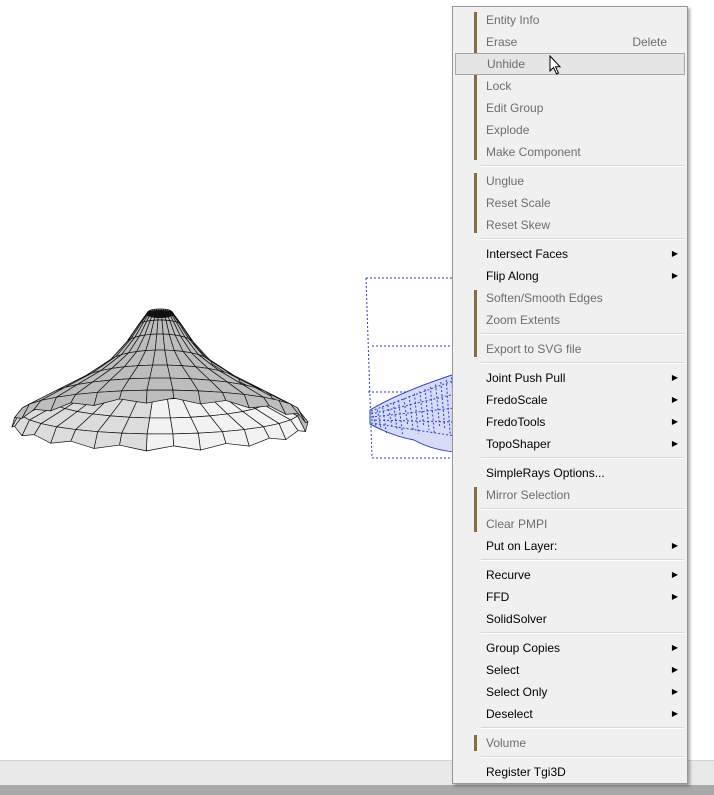 This screenshot has width=714, height=795. Describe the element at coordinates (523, 648) in the screenshot. I see `menu-item-label: Group Copies` at that location.